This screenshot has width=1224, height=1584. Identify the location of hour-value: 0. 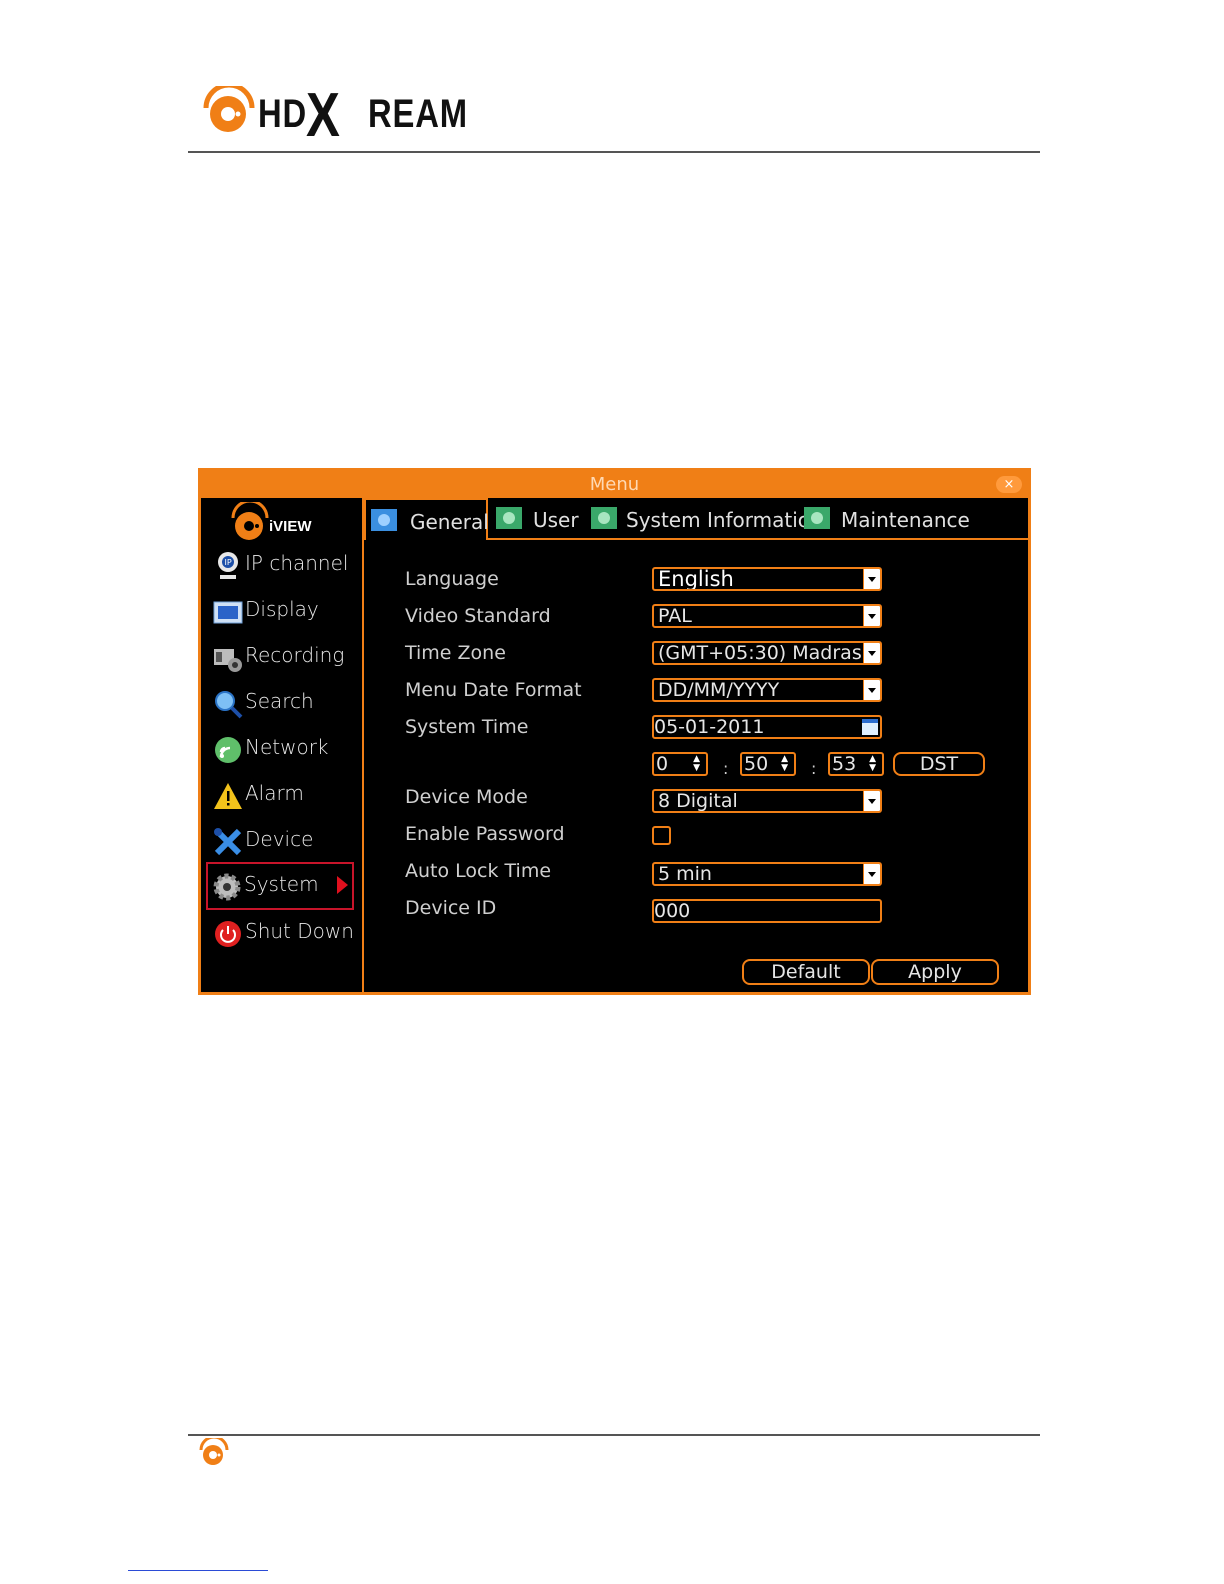
(662, 764).